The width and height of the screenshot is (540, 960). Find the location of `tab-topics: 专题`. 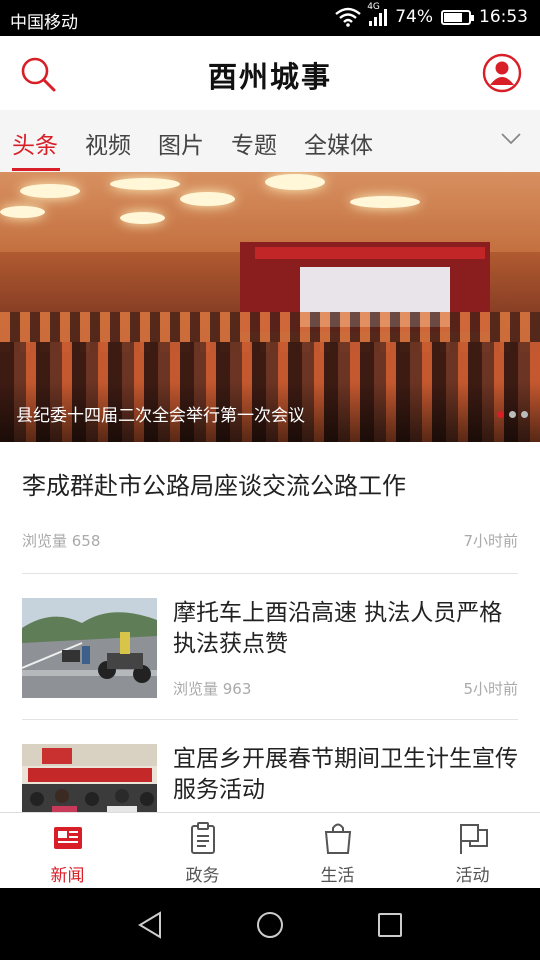

tab-topics: 专题 is located at coordinates (254, 143).